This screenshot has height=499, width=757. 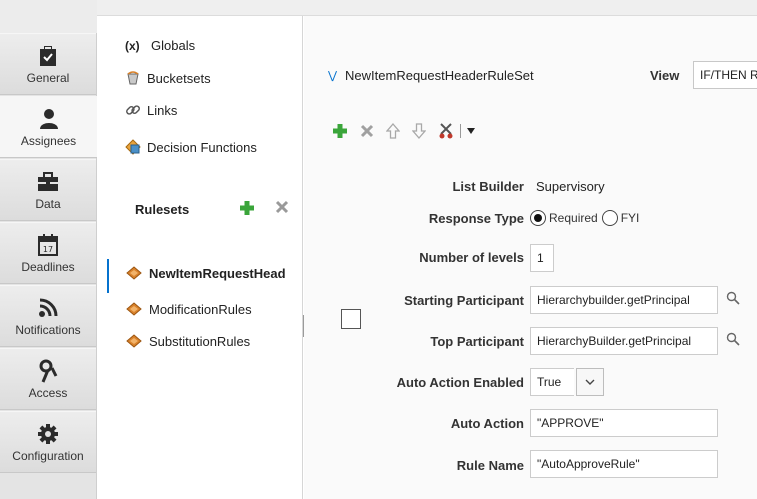 What do you see at coordinates (134, 110) in the screenshot?
I see `link-icon` at bounding box center [134, 110].